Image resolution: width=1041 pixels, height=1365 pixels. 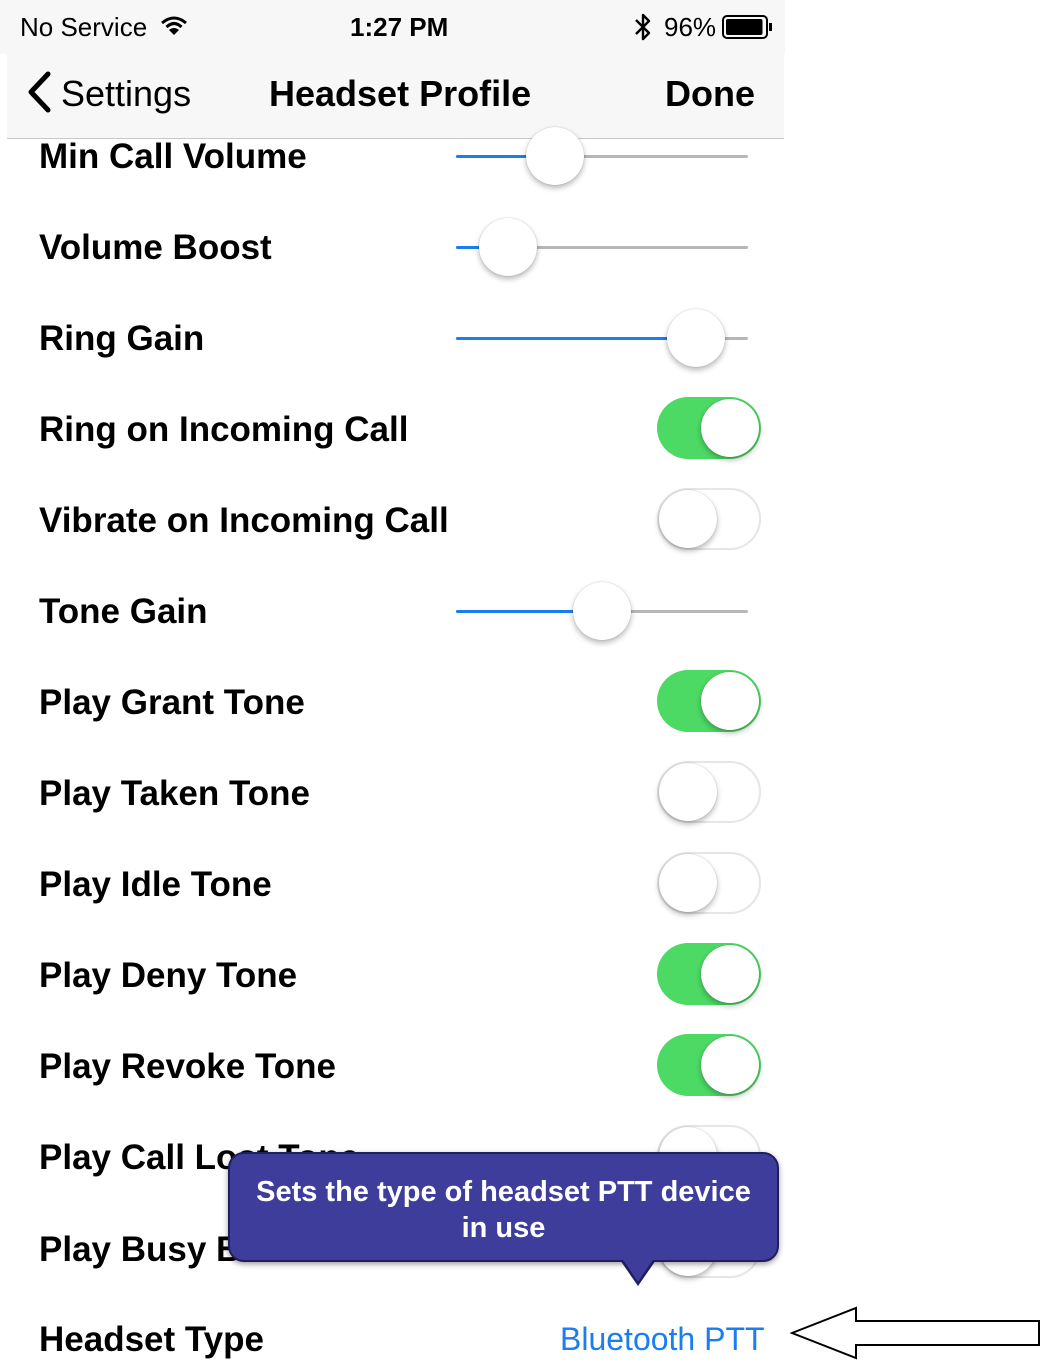 What do you see at coordinates (400, 93) in the screenshot?
I see `page-title: Headset Profile` at bounding box center [400, 93].